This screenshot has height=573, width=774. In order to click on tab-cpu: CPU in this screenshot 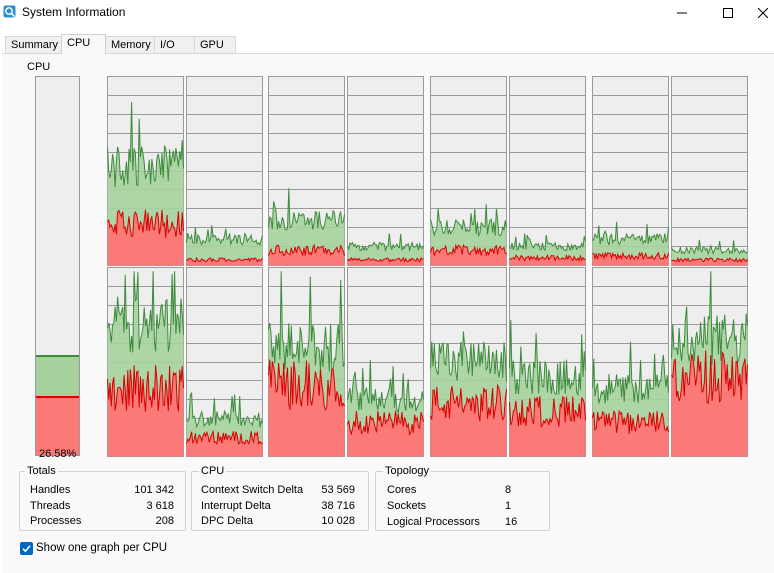, I will do `click(83, 44)`.